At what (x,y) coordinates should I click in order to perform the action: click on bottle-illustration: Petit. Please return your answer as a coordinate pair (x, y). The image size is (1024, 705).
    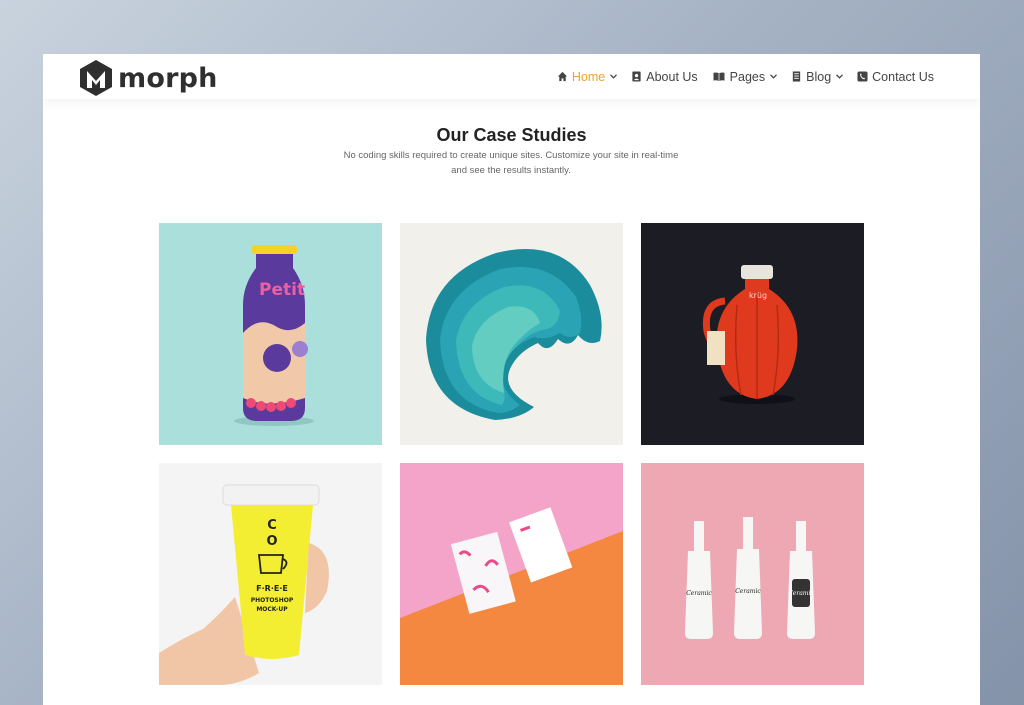
    Looking at the image, I should click on (270, 334).